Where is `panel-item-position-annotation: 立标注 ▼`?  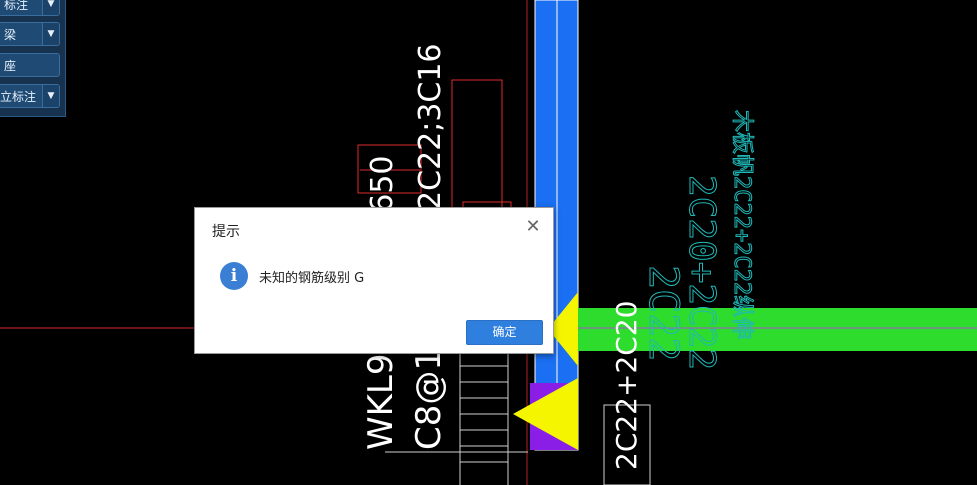 panel-item-position-annotation: 立标注 ▼ is located at coordinates (30, 96).